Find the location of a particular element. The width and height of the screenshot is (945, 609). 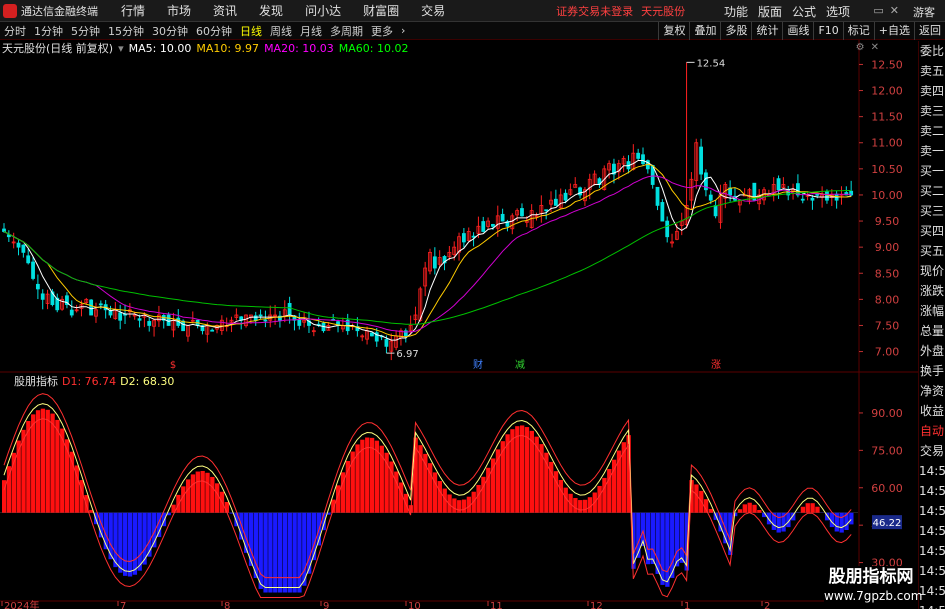

window-controls: ▭✕ is located at coordinates (889, 10).